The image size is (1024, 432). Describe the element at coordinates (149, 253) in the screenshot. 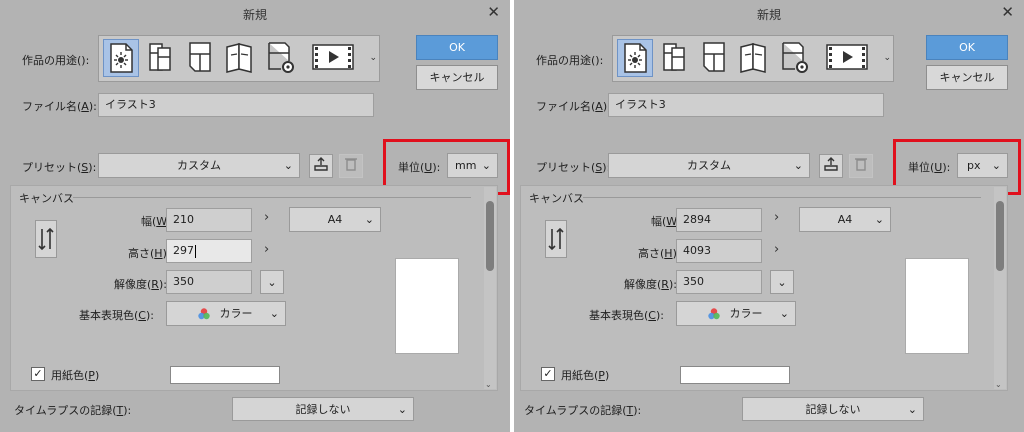

I see `height-label: 高さ(H):` at that location.